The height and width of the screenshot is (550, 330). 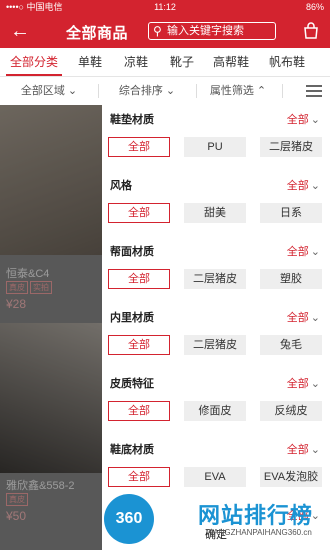 What do you see at coordinates (132, 318) in the screenshot?
I see `section-title: 内里材质` at bounding box center [132, 318].